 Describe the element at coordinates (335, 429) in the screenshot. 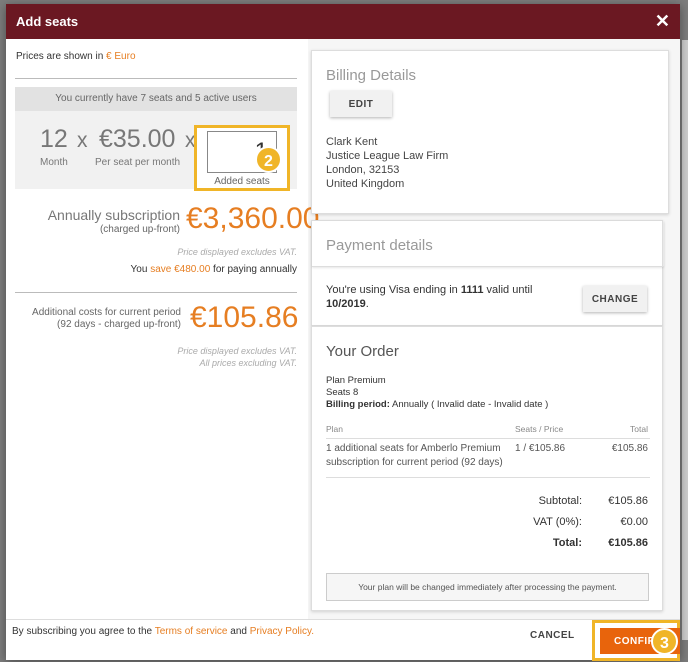

I see `col-plan-header: Plan` at that location.